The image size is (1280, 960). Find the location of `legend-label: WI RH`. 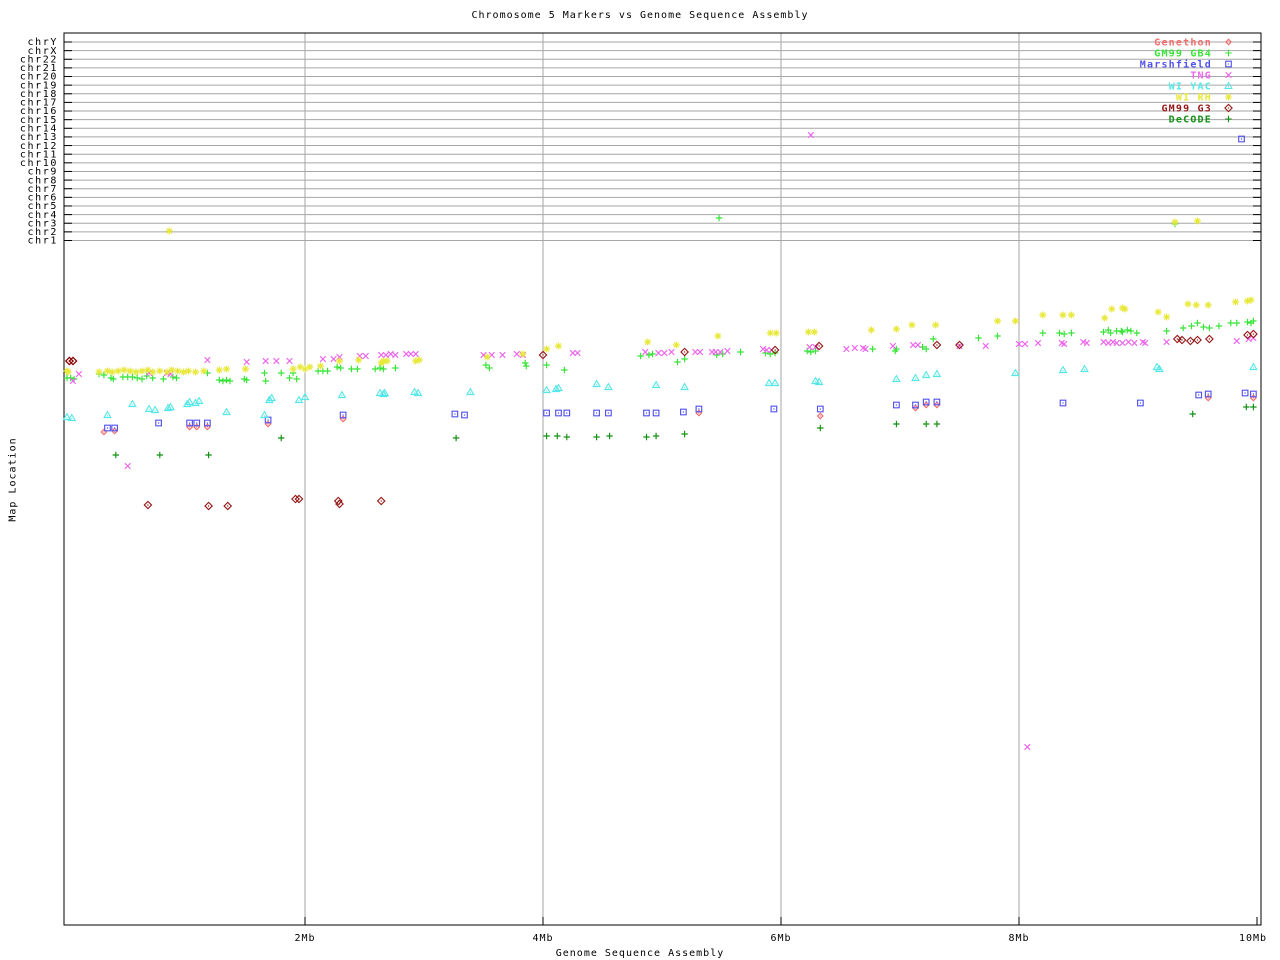

legend-label: WI RH is located at coordinates (1194, 98).